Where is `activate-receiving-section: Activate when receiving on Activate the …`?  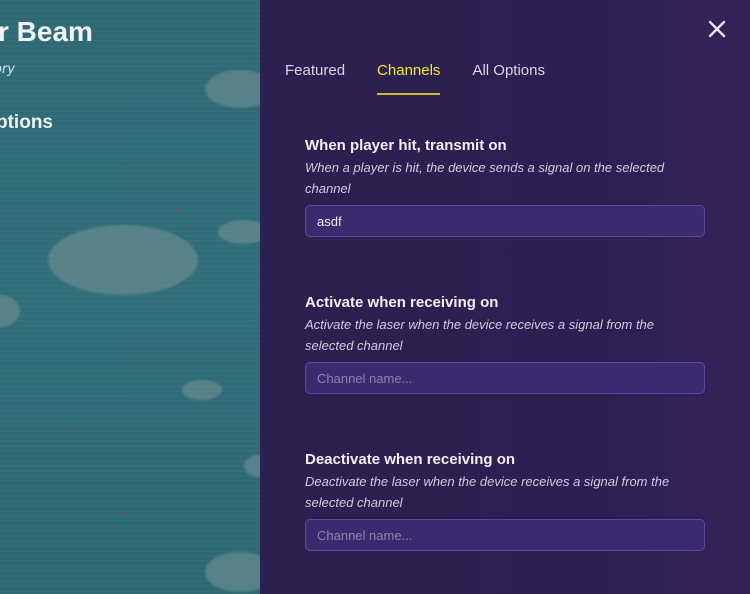
activate-receiving-section: Activate when receiving on Activate the … is located at coordinates (505, 344).